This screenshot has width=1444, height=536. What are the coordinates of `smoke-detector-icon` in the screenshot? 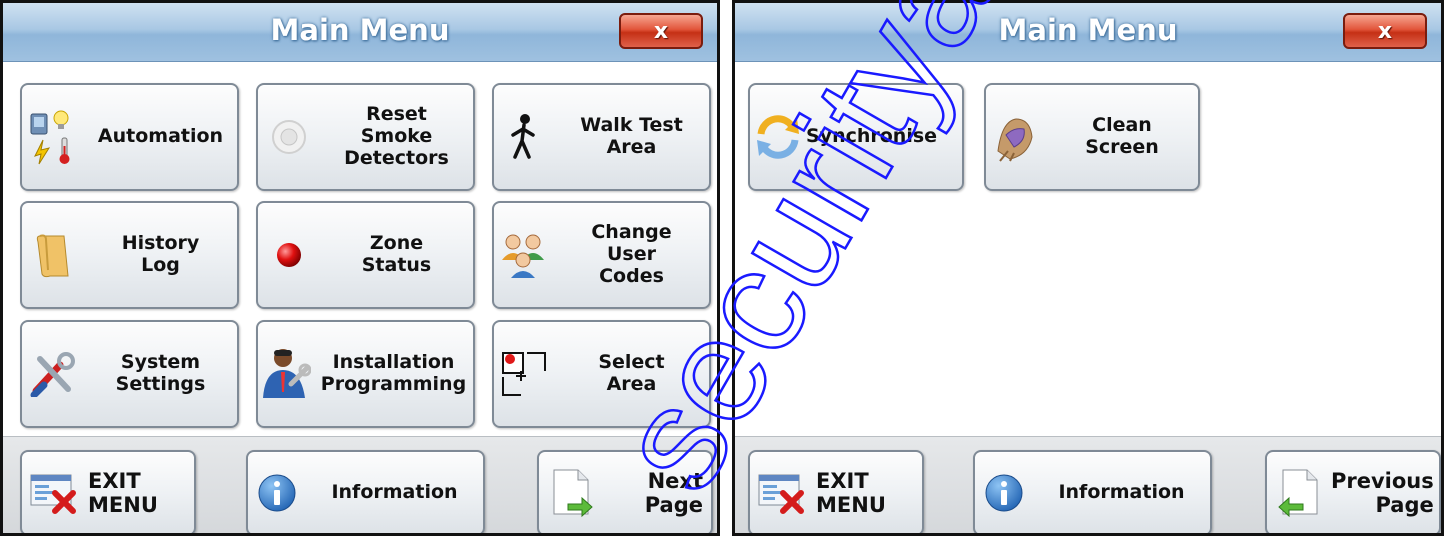 It's located at (289, 137).